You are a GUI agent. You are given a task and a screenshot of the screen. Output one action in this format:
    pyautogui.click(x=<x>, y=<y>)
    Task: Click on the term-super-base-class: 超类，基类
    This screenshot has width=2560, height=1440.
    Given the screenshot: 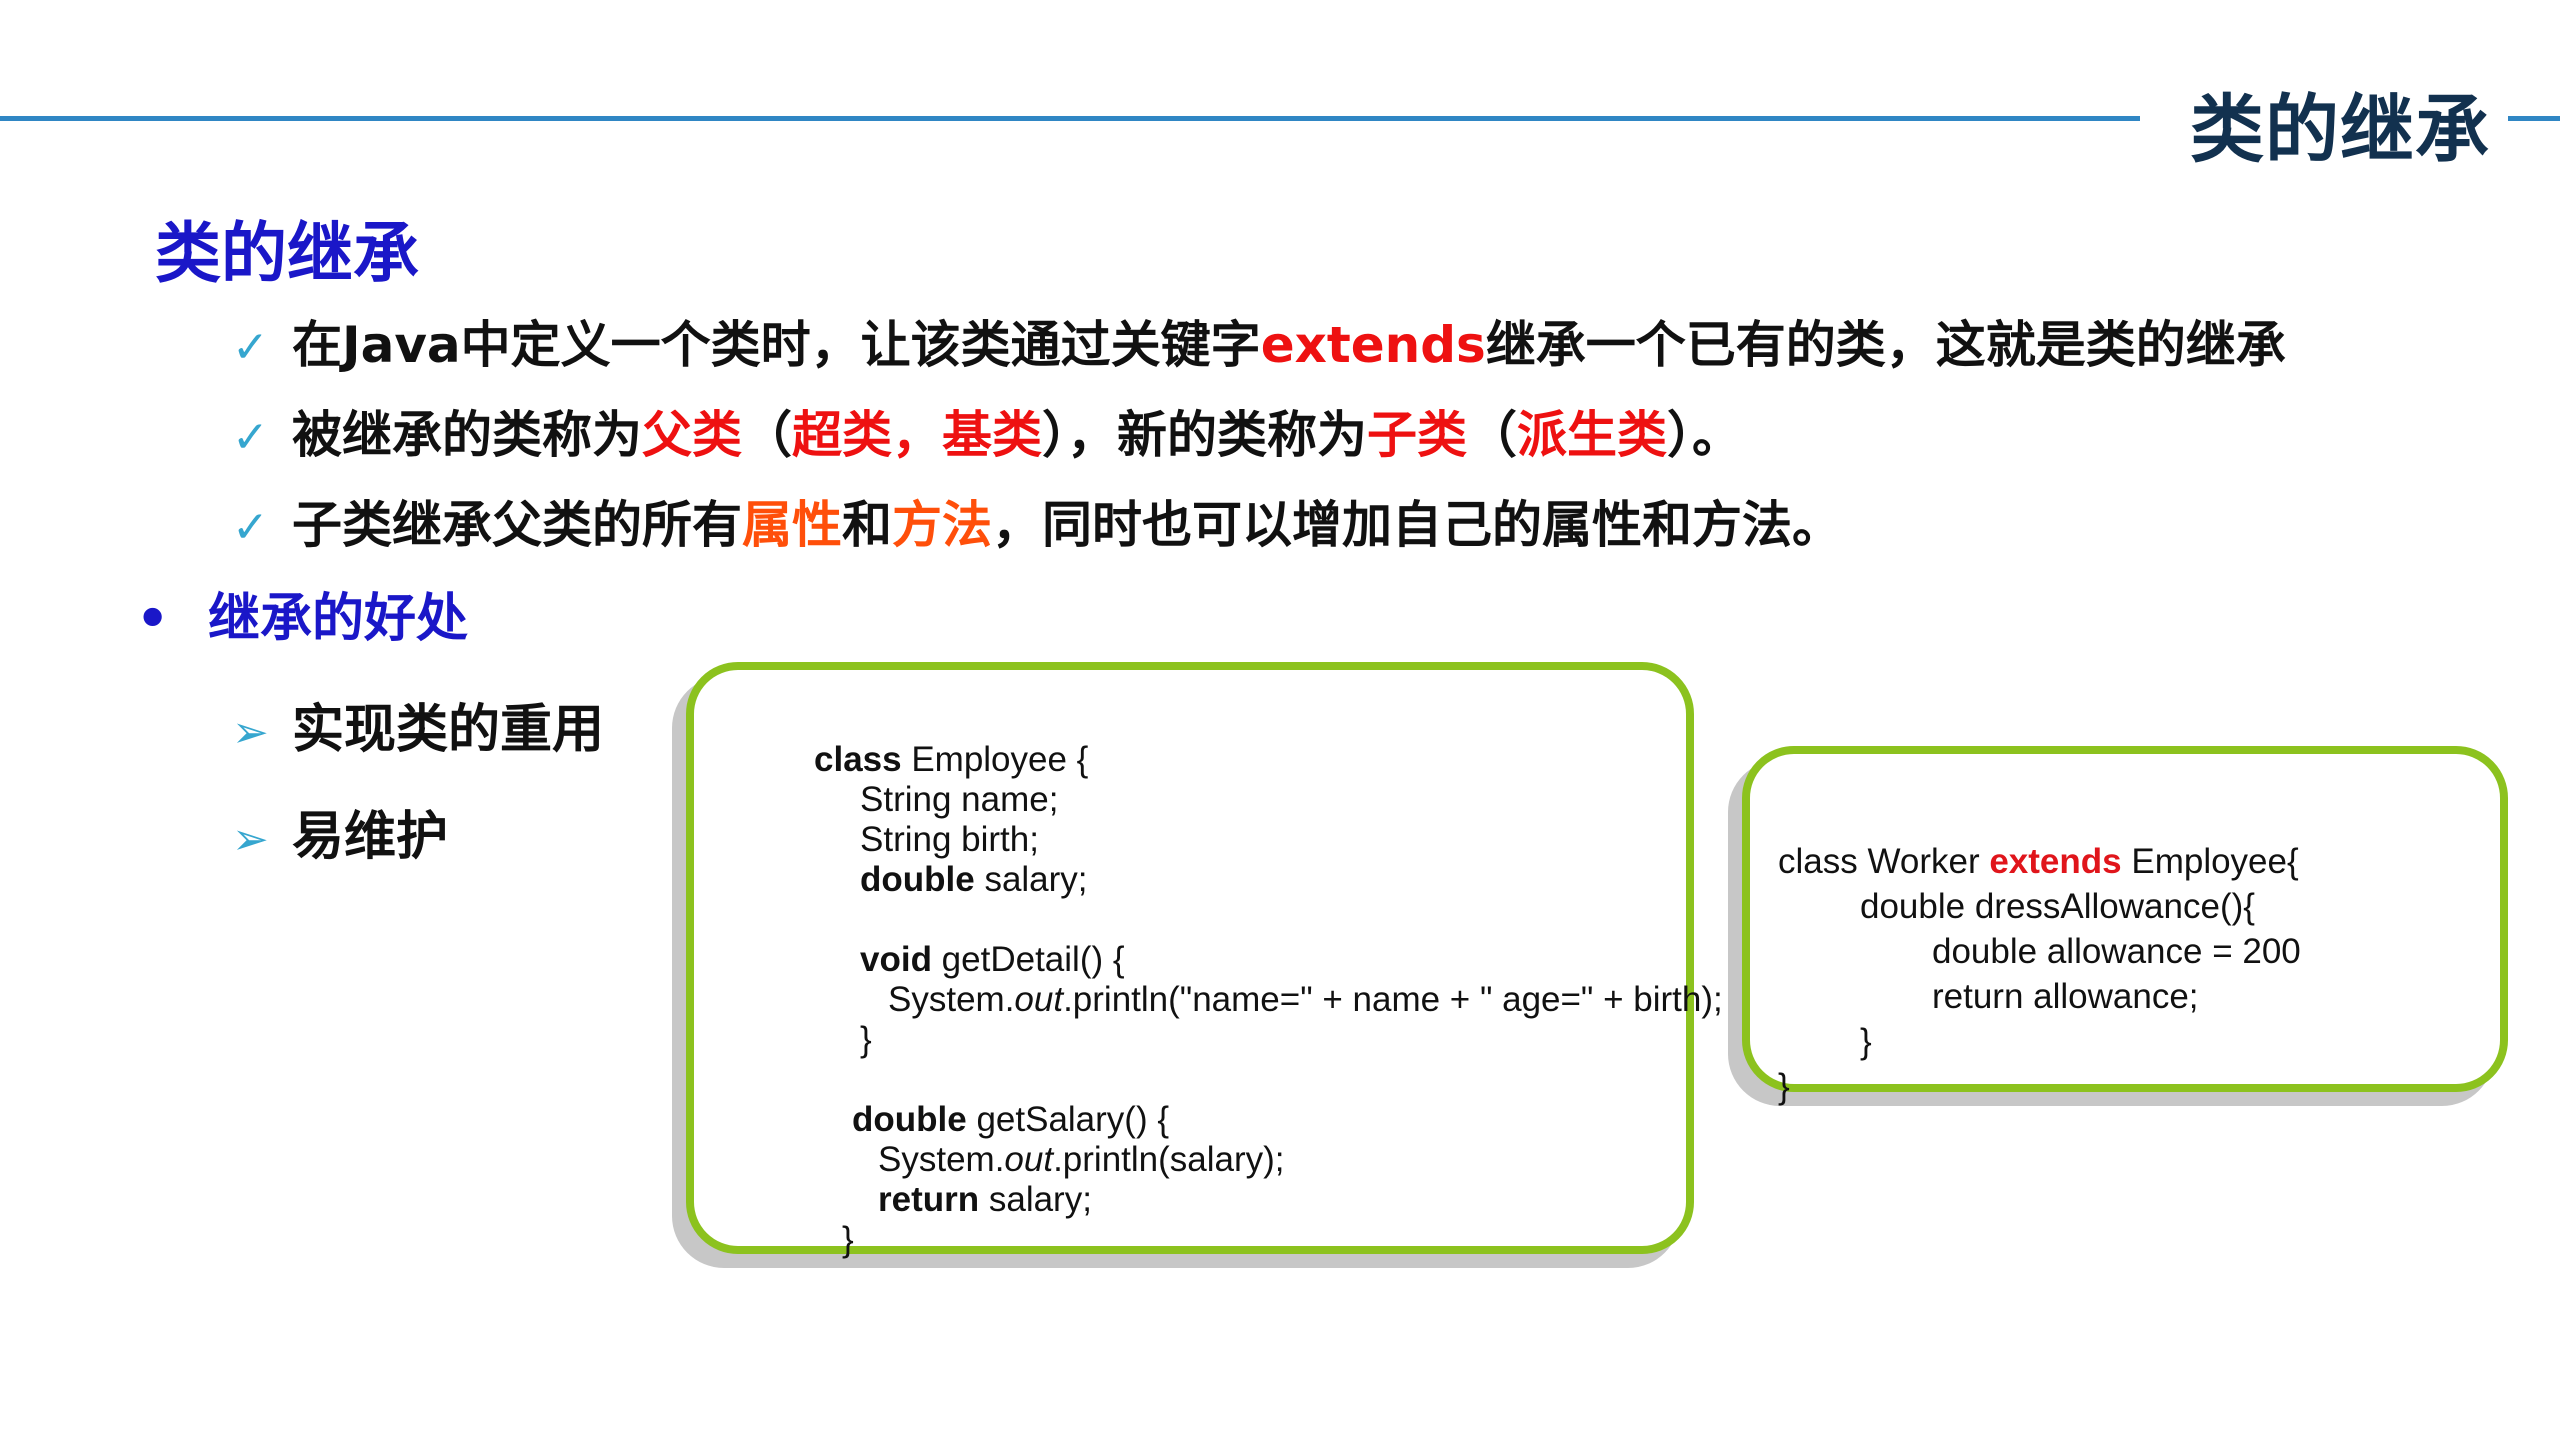 What is the action you would take?
    pyautogui.click(x=917, y=435)
    